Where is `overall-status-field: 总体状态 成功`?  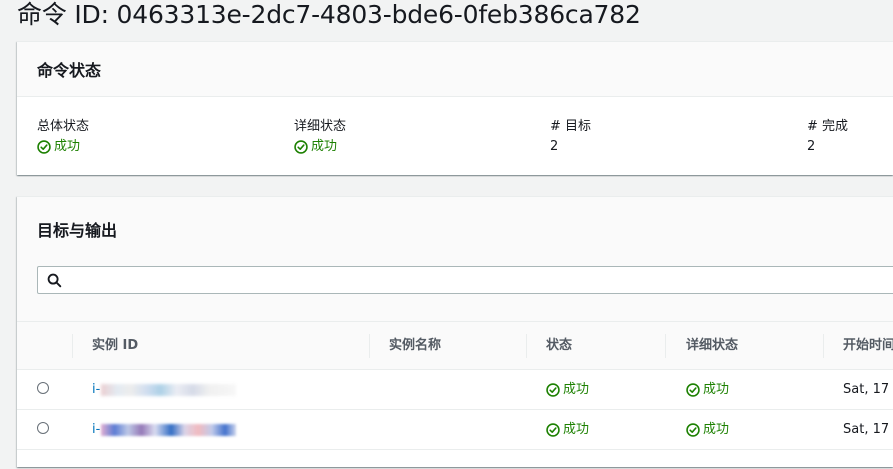
overall-status-field: 总体状态 成功 is located at coordinates (63, 137).